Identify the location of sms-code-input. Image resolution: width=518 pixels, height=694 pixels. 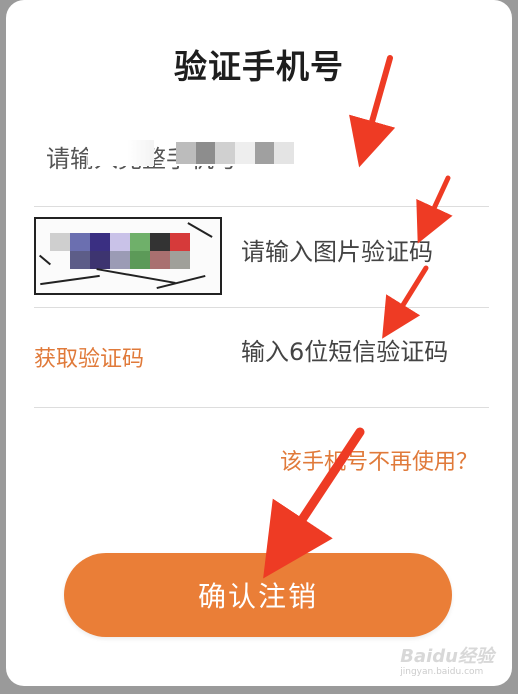
(361, 352).